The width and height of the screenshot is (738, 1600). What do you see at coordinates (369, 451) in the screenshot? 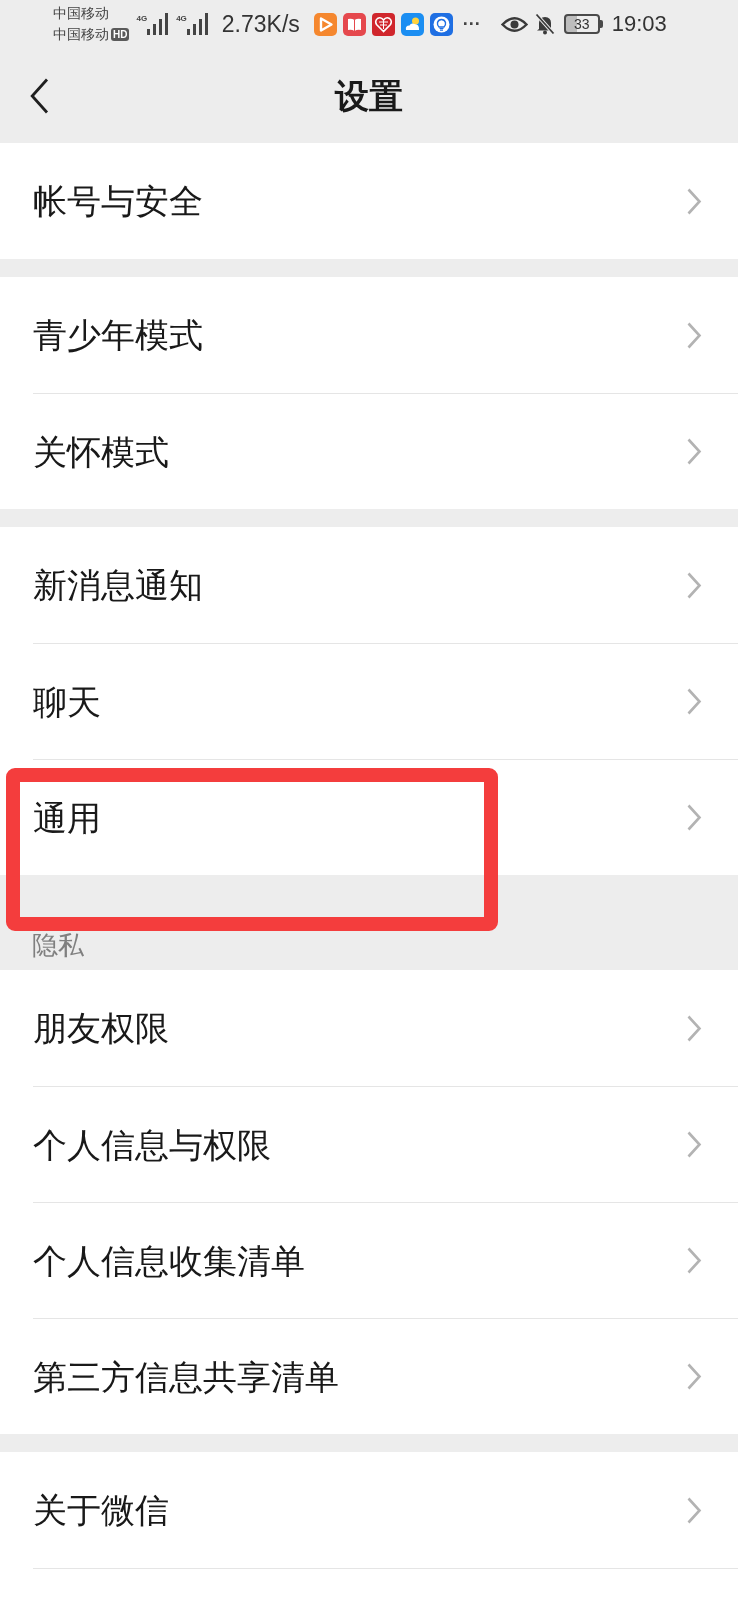
I see `settings-item: 关怀模式` at bounding box center [369, 451].